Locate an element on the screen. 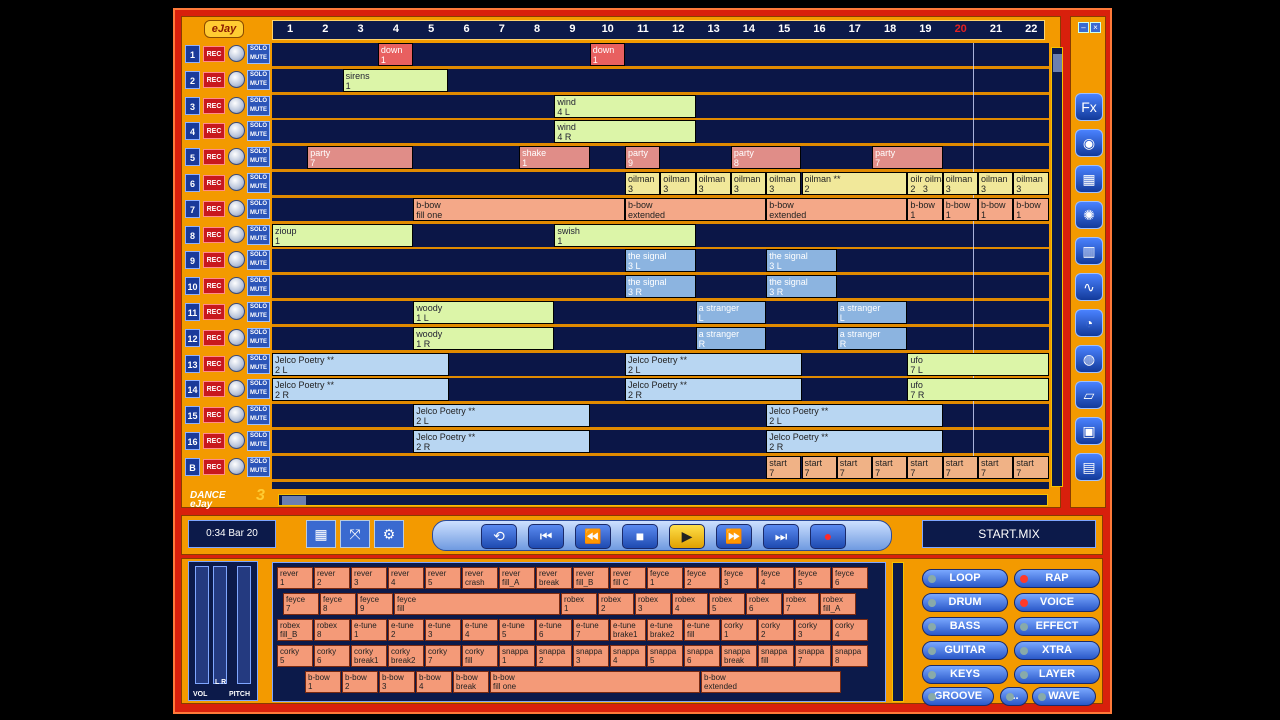  sample-button: snappa 1 is located at coordinates (517, 656).